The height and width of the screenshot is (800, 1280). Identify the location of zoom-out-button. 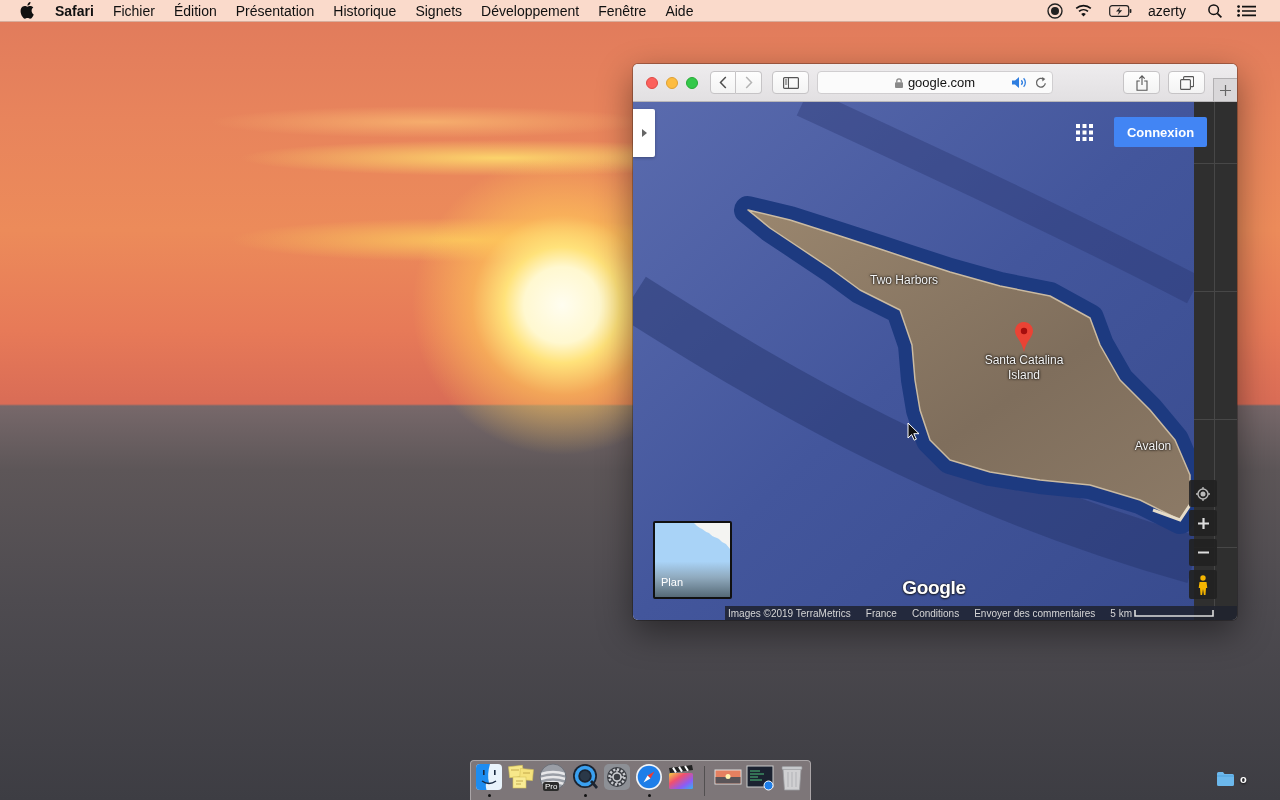
(1203, 552).